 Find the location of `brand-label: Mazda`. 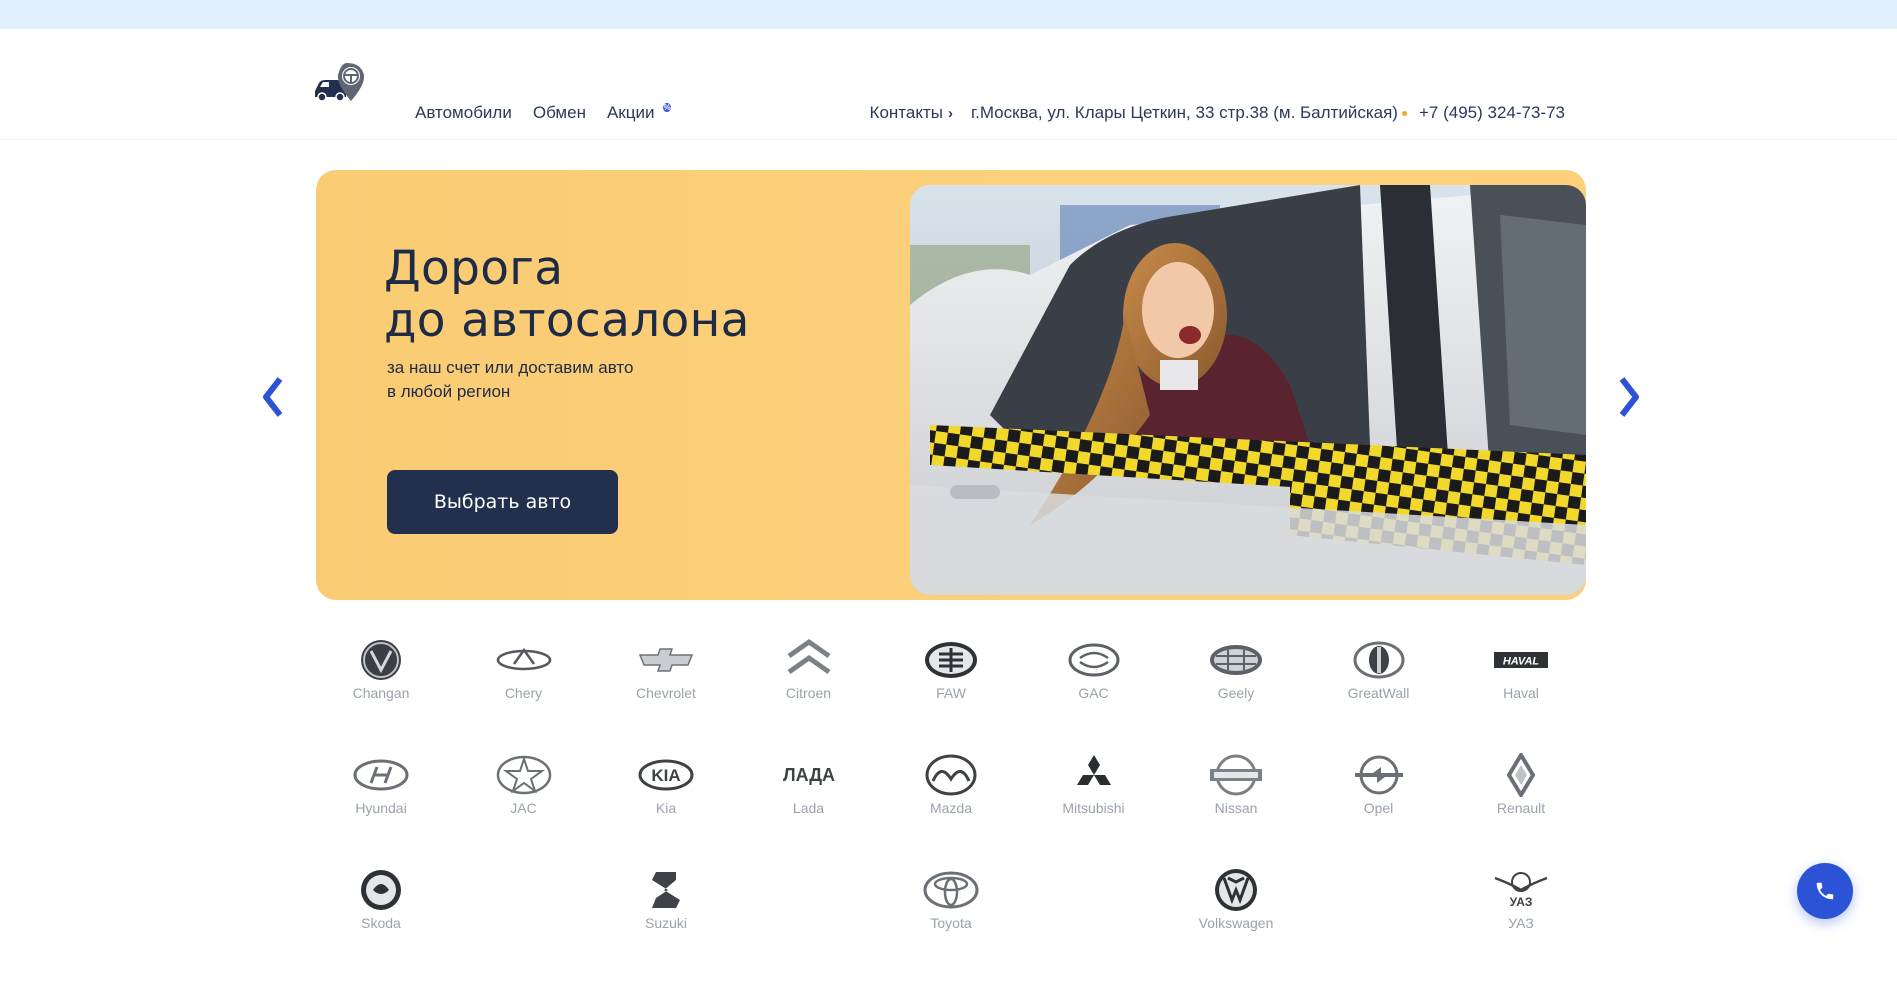

brand-label: Mazda is located at coordinates (951, 808).